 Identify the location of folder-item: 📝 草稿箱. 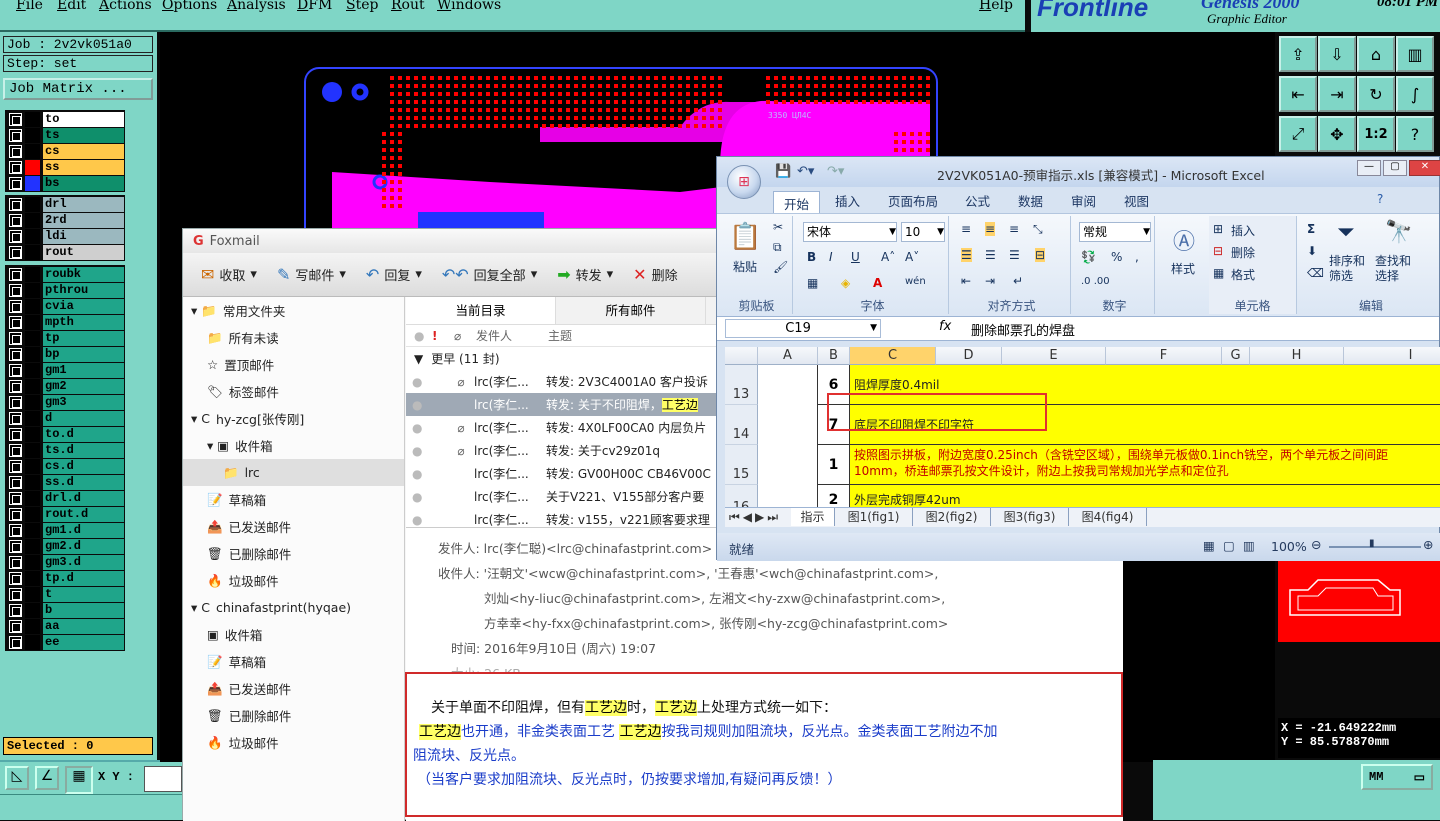
(293, 499).